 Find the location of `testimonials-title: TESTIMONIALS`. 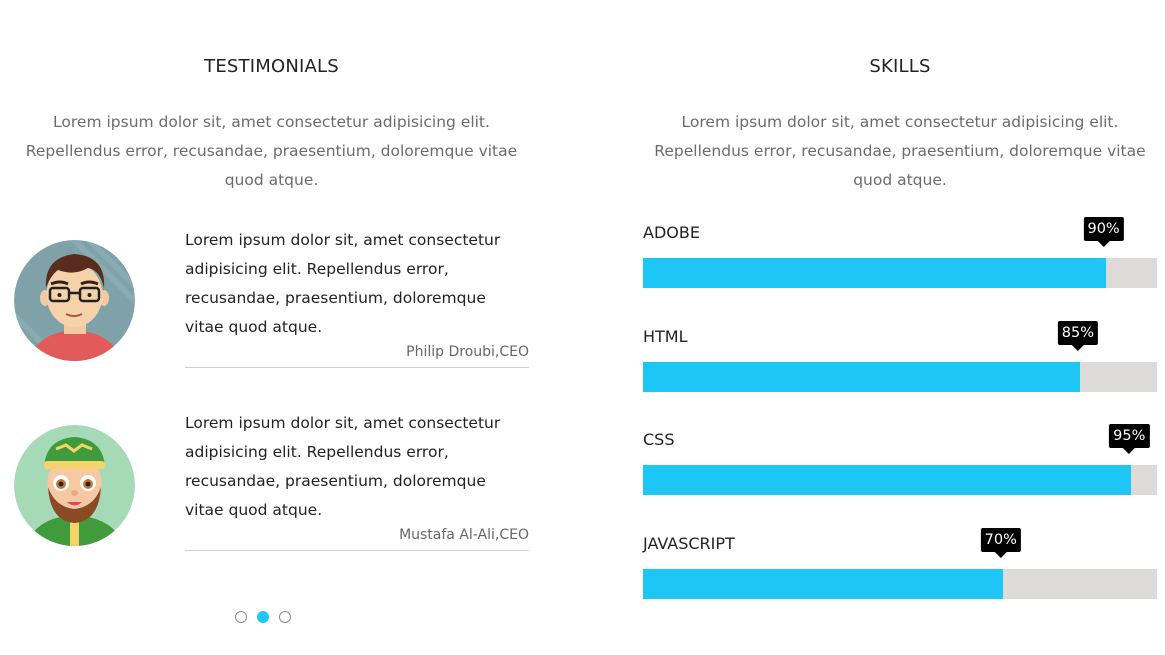

testimonials-title: TESTIMONIALS is located at coordinates (271, 66).